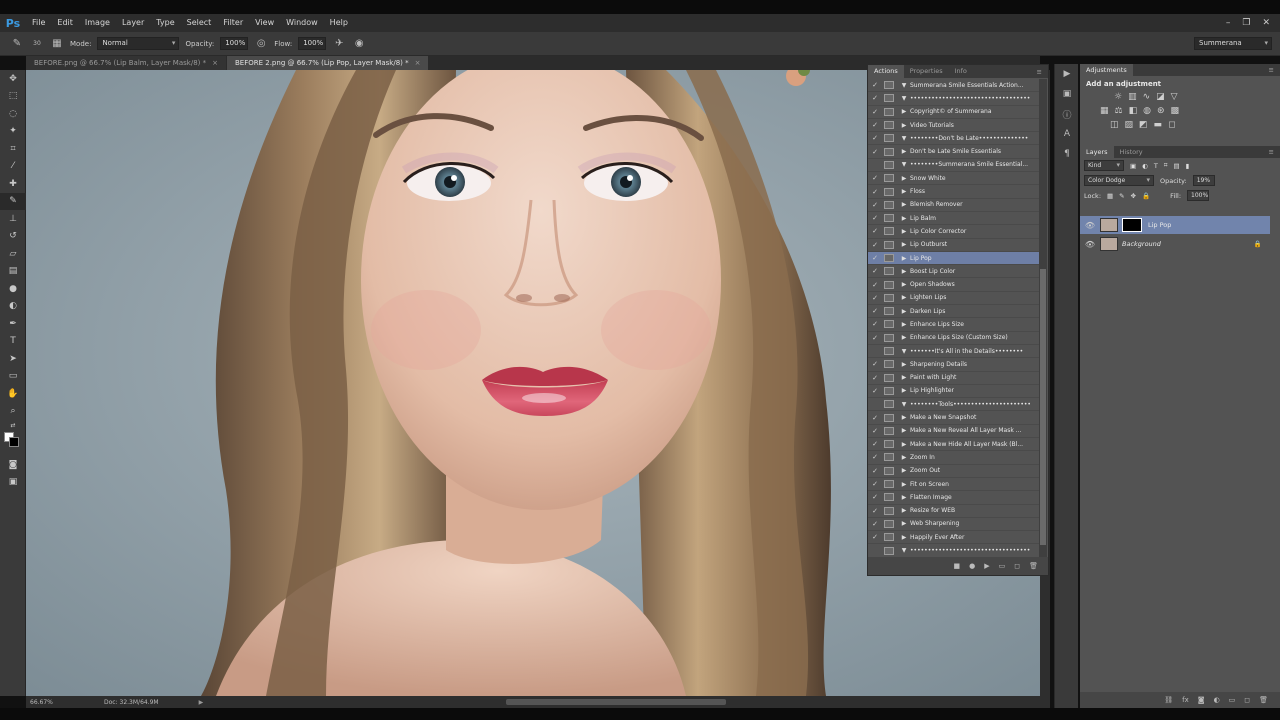  Describe the element at coordinates (1129, 125) in the screenshot. I see `posterize-icon: ▨` at that location.